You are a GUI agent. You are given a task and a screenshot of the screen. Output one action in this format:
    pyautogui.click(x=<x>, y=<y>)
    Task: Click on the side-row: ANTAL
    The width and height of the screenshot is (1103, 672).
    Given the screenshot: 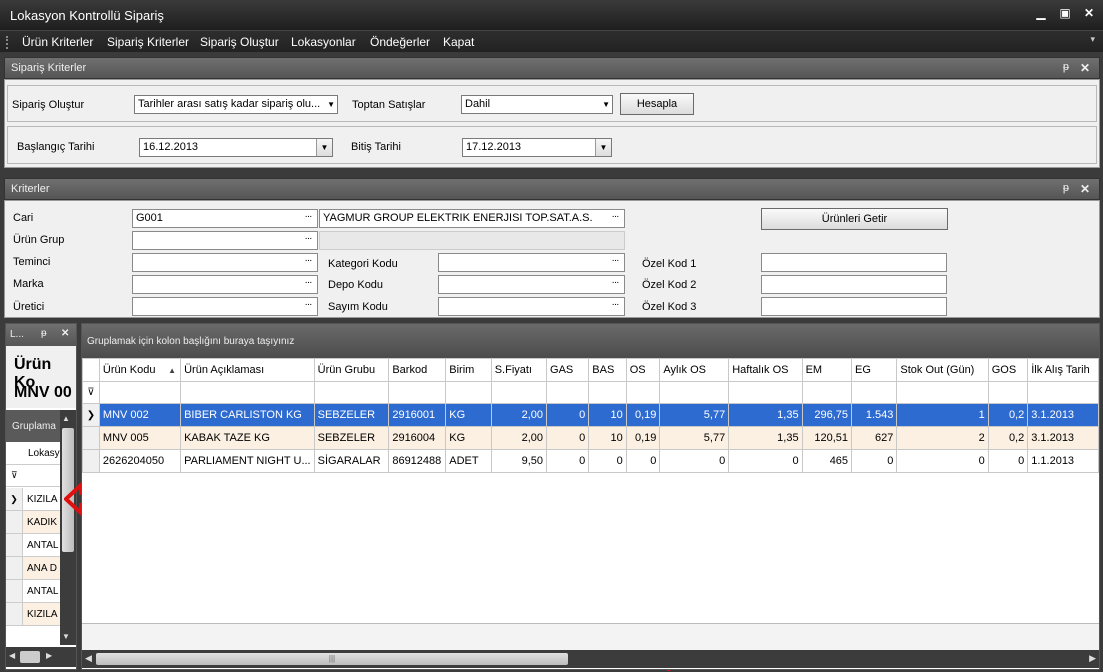 What is the action you would take?
    pyautogui.click(x=33, y=545)
    